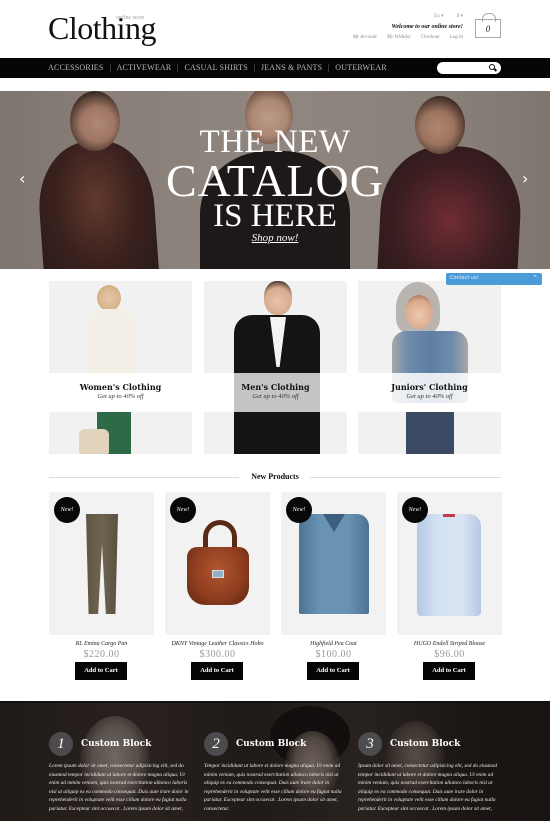 The height and width of the screenshot is (821, 550). Describe the element at coordinates (456, 37) in the screenshot. I see `login-link: Log In` at that location.